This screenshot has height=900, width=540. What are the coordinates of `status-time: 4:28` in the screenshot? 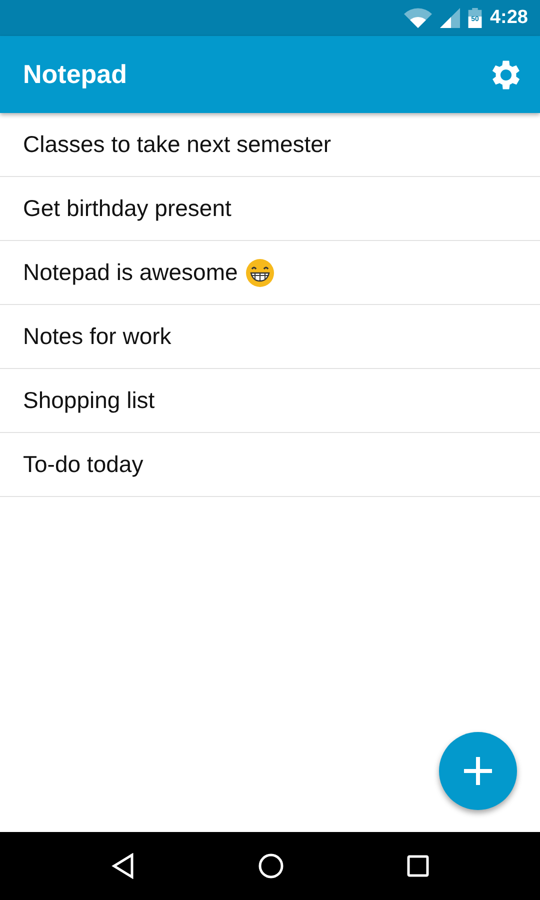 It's located at (509, 18).